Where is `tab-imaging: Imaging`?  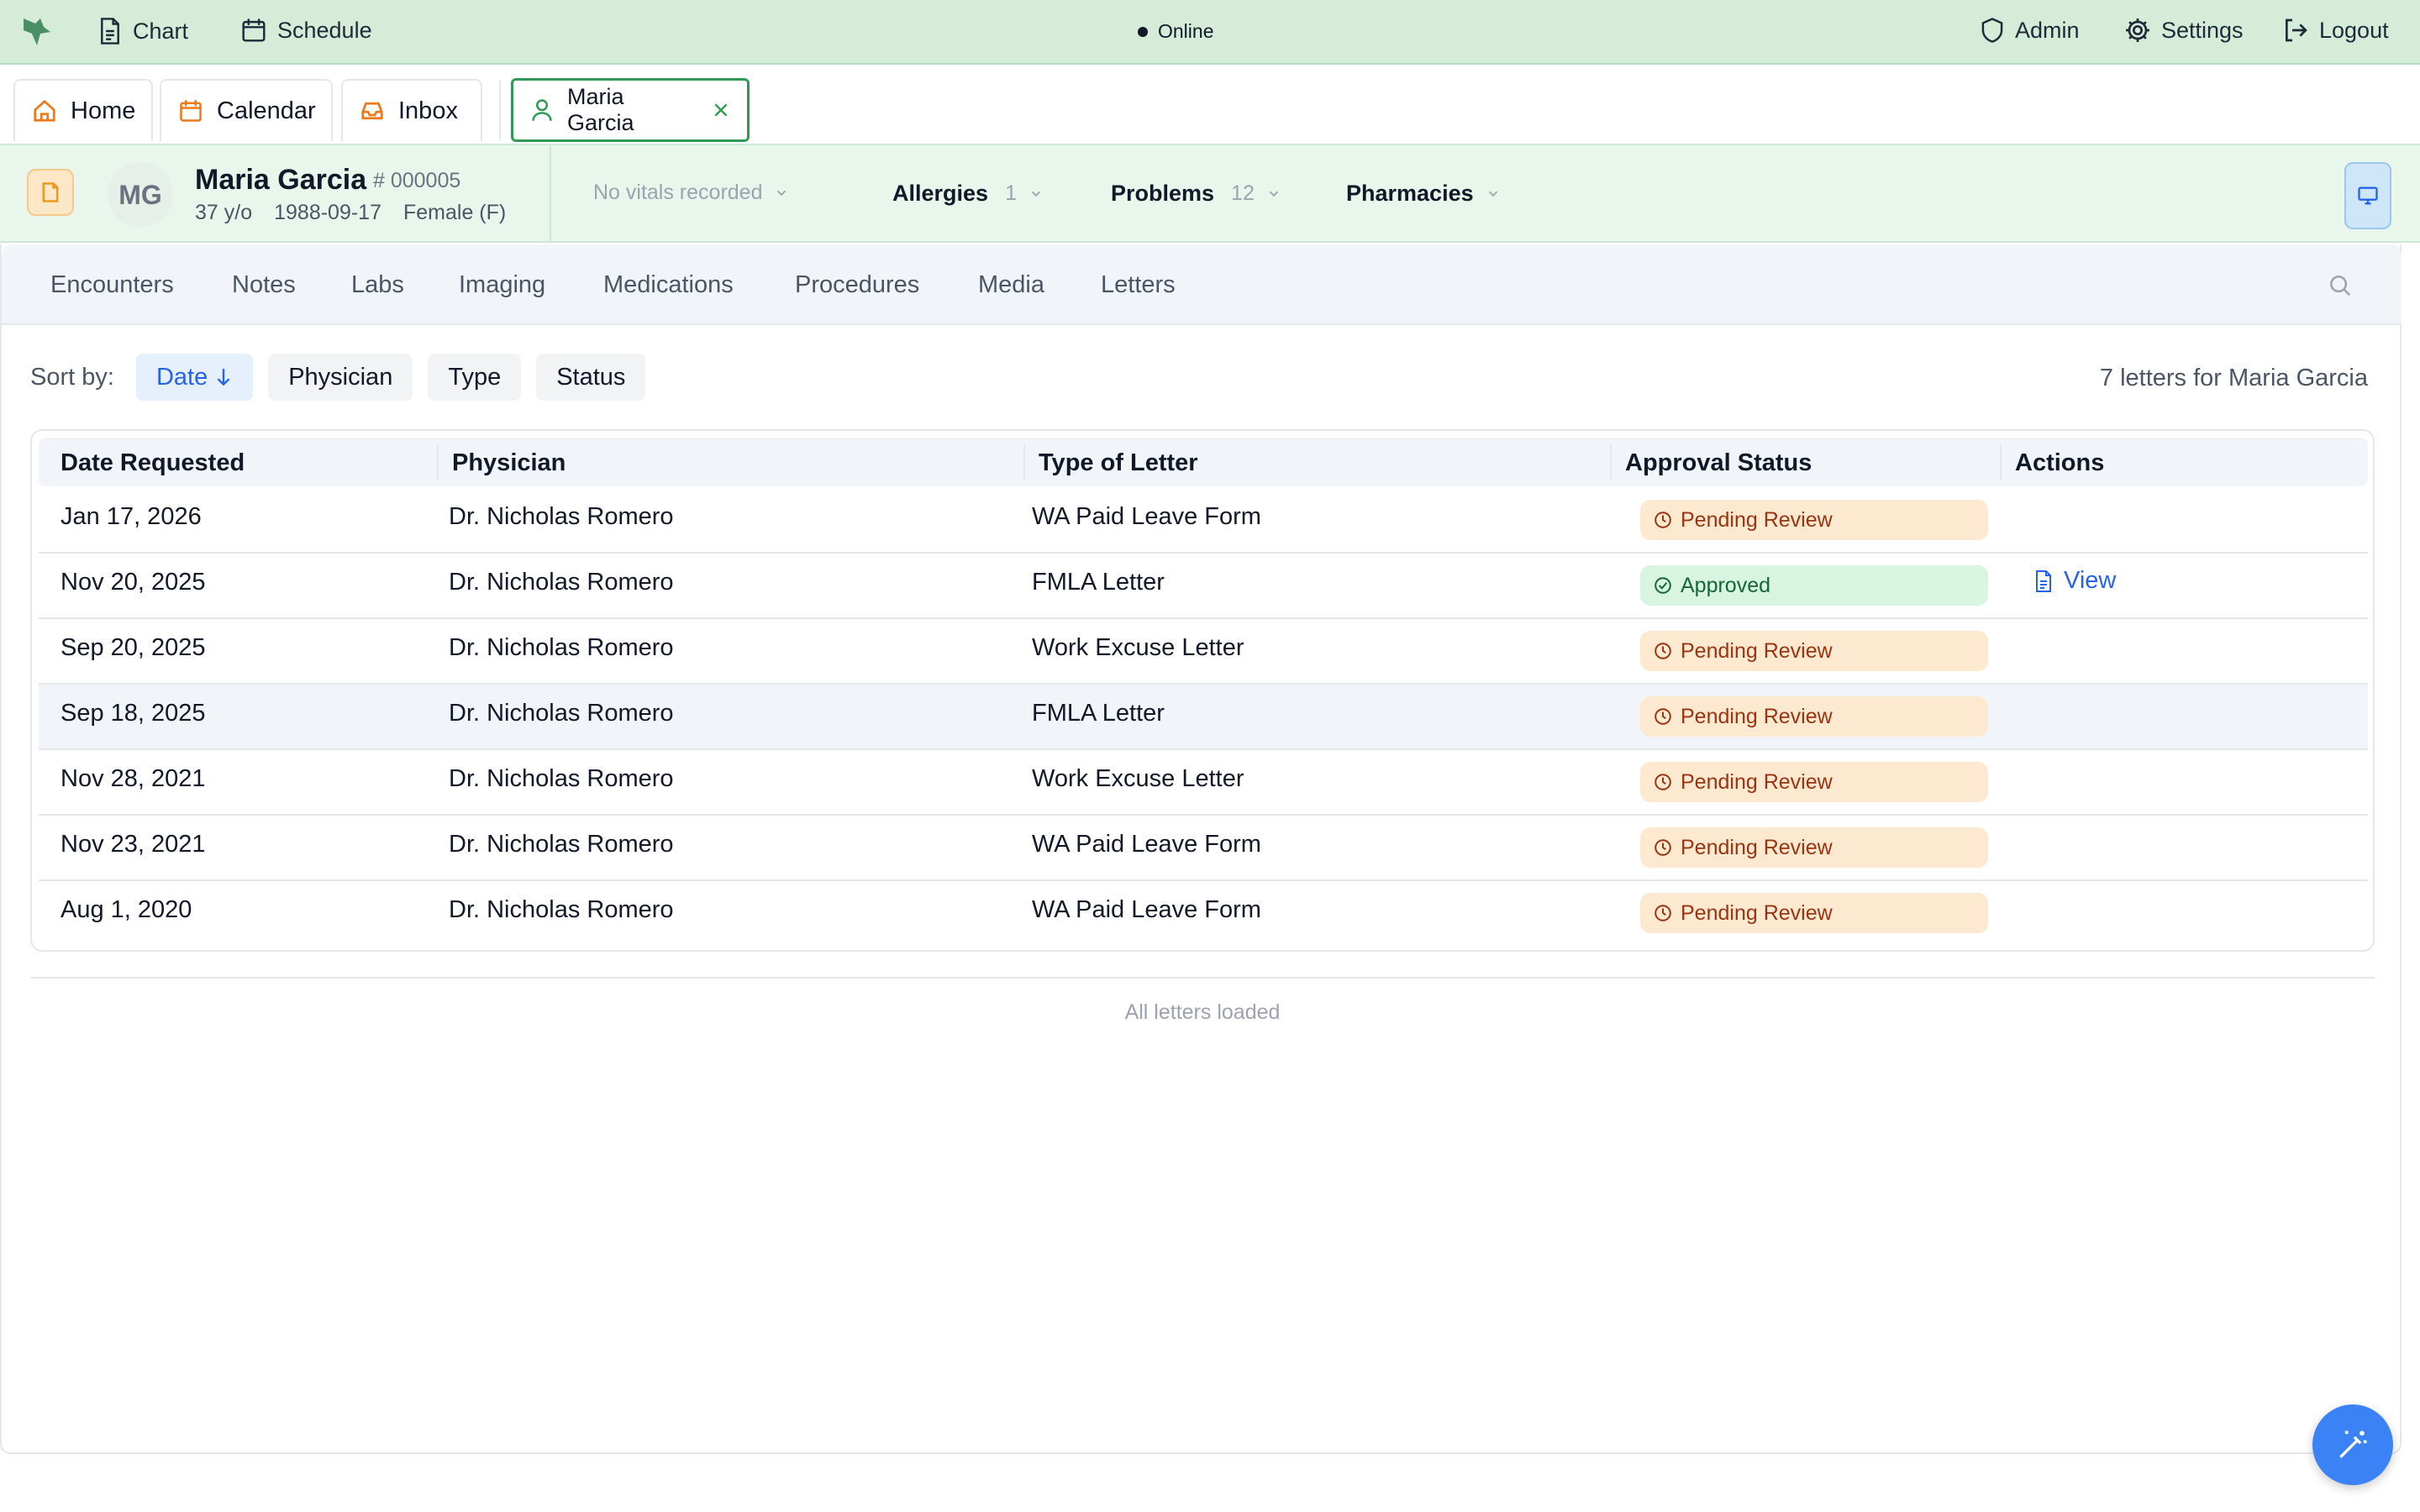 tab-imaging: Imaging is located at coordinates (502, 285).